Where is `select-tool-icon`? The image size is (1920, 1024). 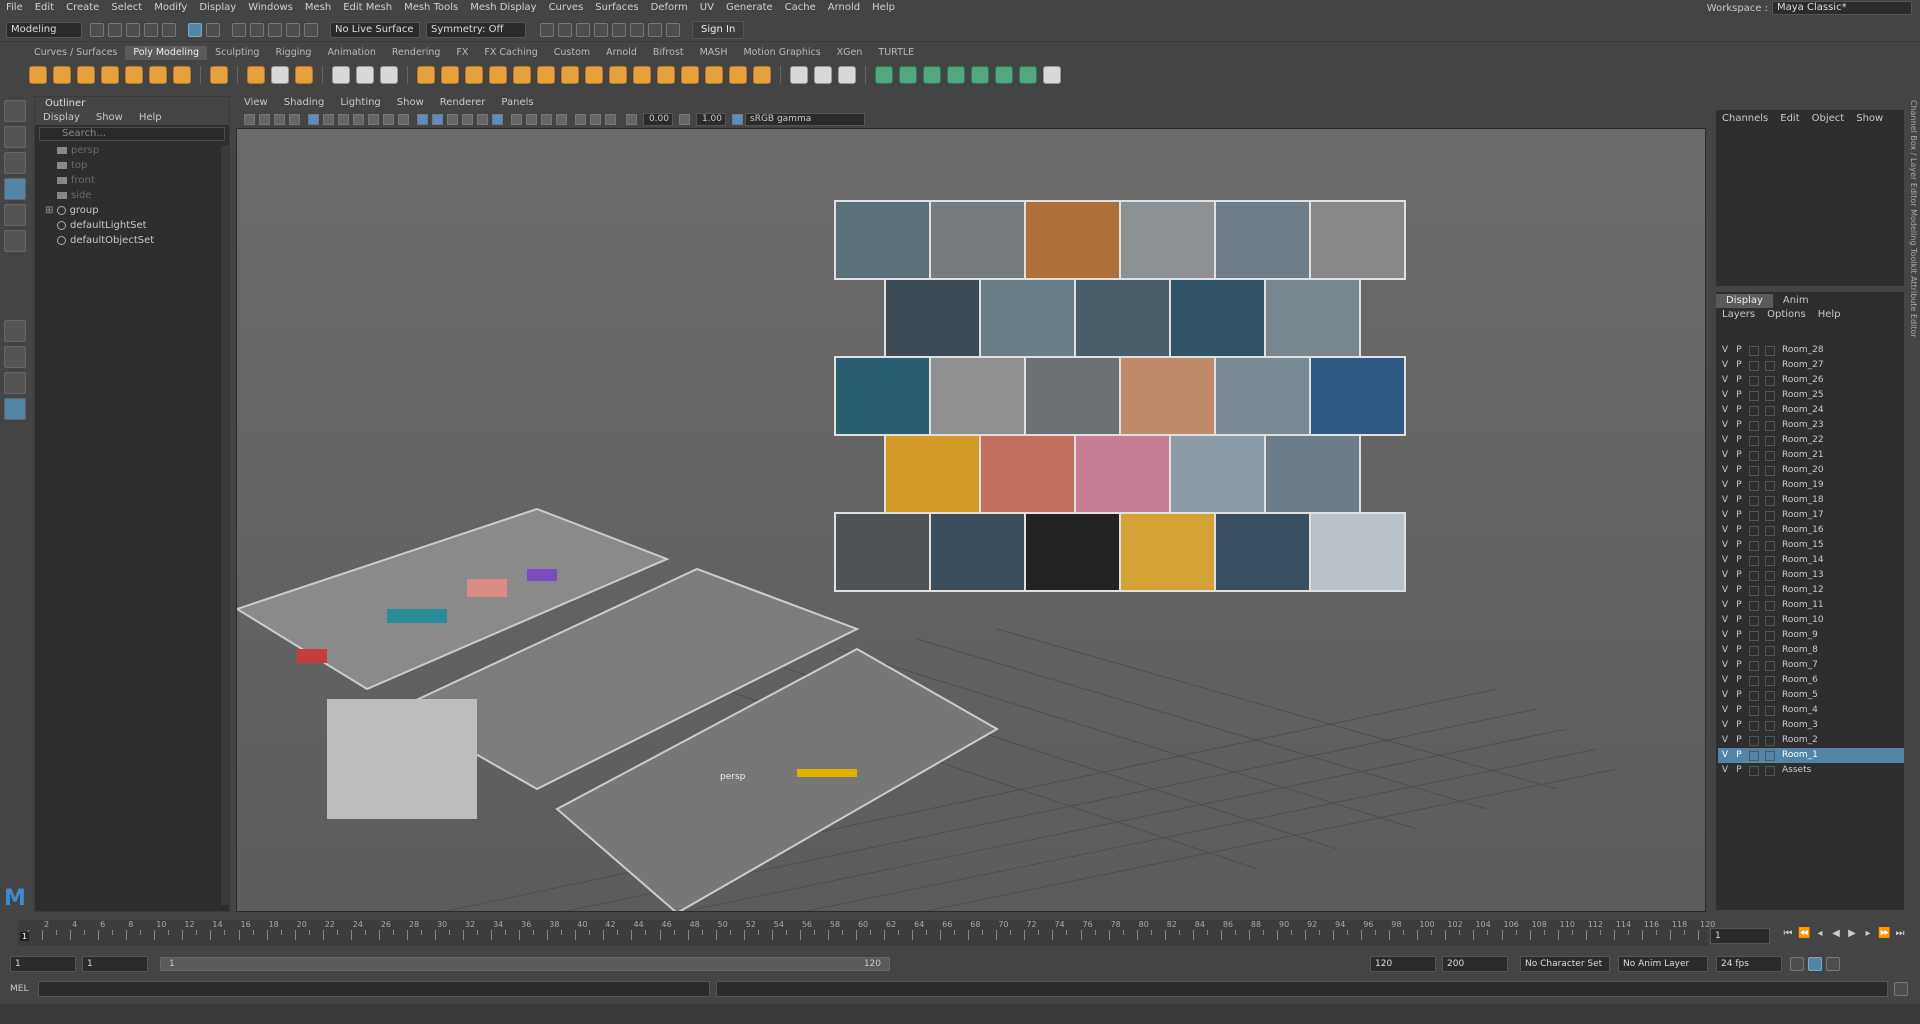
select-tool-icon is located at coordinates (15, 111).